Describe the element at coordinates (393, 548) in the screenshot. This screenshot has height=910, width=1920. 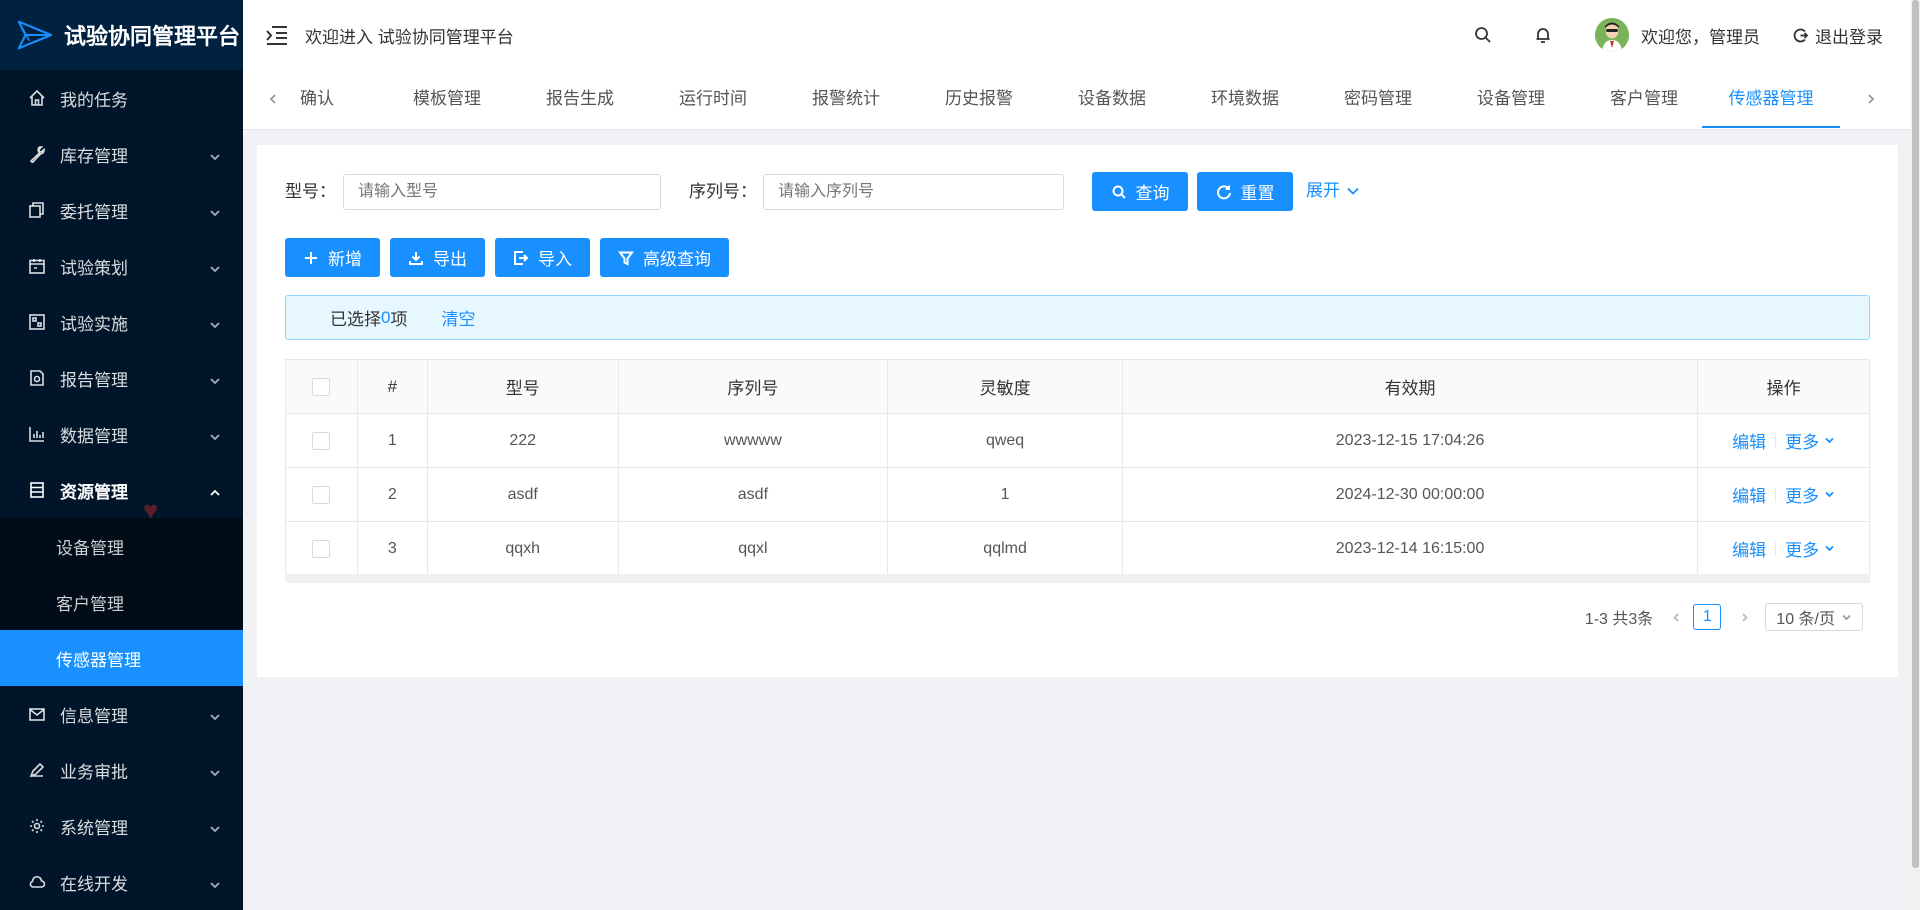
I see `row-index: 3` at that location.